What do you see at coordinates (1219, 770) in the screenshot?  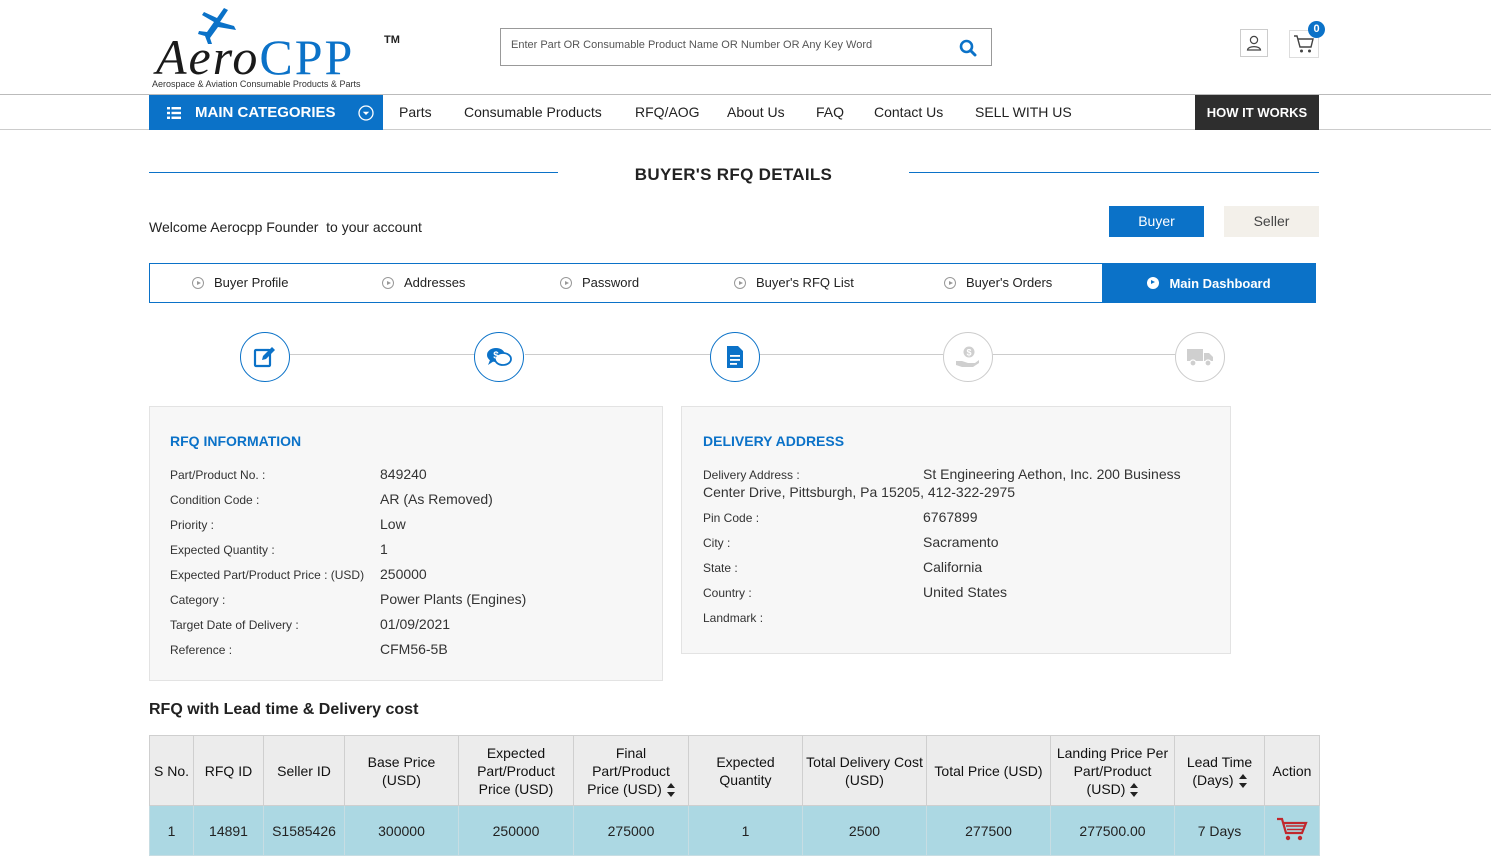 I see `column-header-lead-time: Lead Time (Days)` at bounding box center [1219, 770].